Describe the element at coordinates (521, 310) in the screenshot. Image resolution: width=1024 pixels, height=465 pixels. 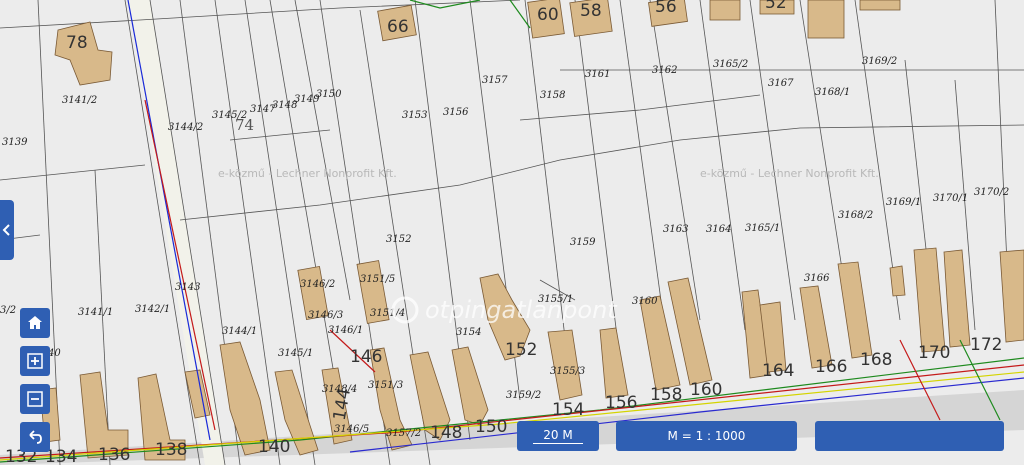
I see `otp-logo-text: otpingatlanpont` at that location.